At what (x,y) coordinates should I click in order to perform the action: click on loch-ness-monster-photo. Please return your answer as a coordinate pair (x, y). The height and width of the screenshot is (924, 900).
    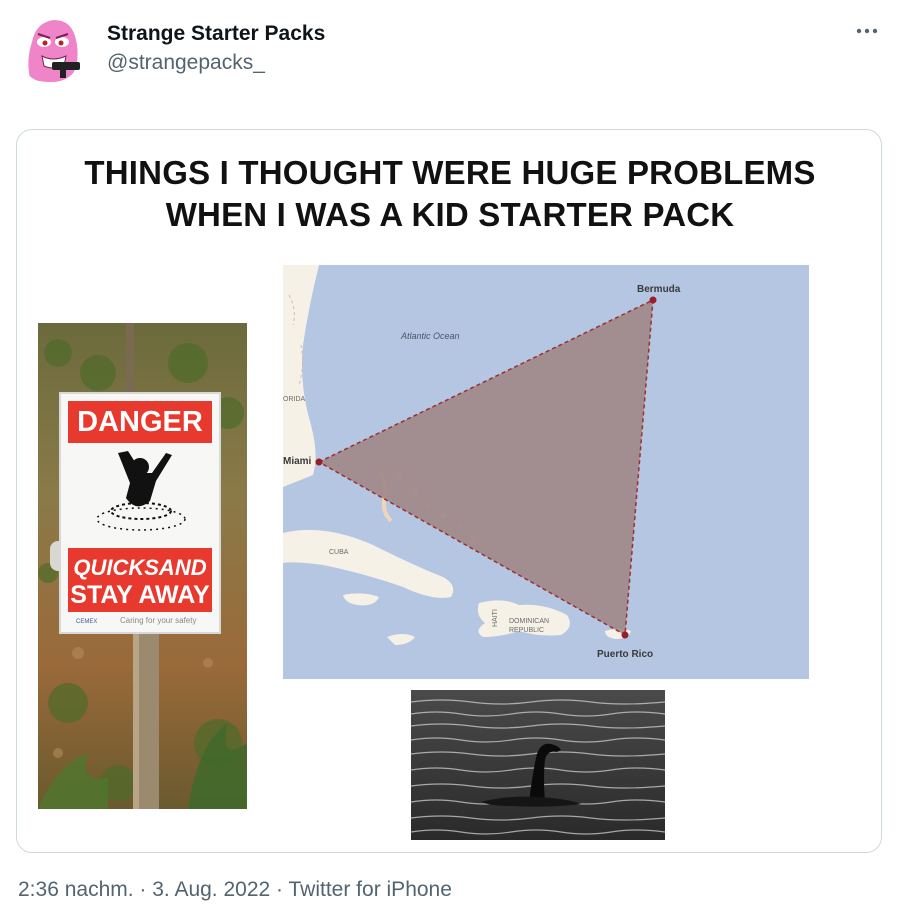
    Looking at the image, I should click on (538, 765).